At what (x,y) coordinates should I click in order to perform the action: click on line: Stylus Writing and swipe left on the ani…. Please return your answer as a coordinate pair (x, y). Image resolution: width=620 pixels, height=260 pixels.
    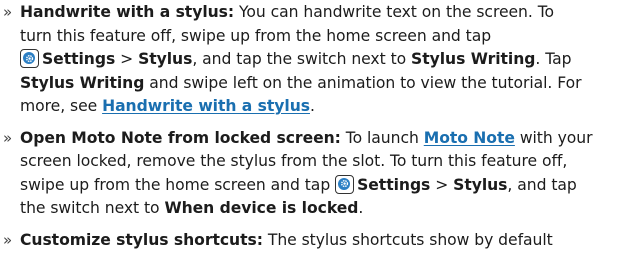
    Looking at the image, I should click on (301, 82).